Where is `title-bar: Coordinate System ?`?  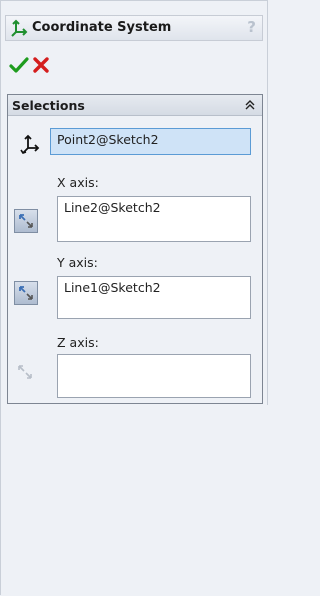 title-bar: Coordinate System ? is located at coordinates (134, 28).